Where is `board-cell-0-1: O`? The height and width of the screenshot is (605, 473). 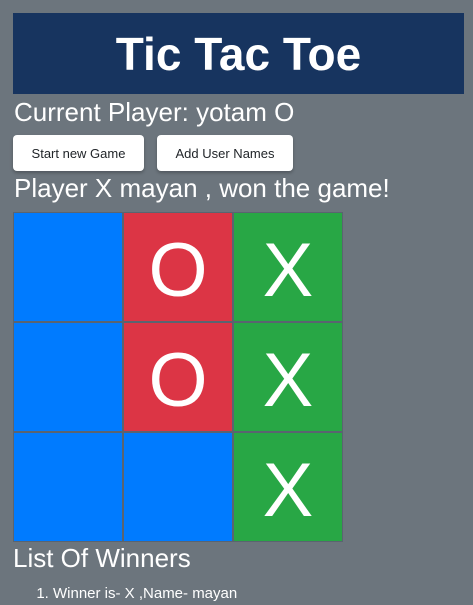
board-cell-0-1: O is located at coordinates (178, 267).